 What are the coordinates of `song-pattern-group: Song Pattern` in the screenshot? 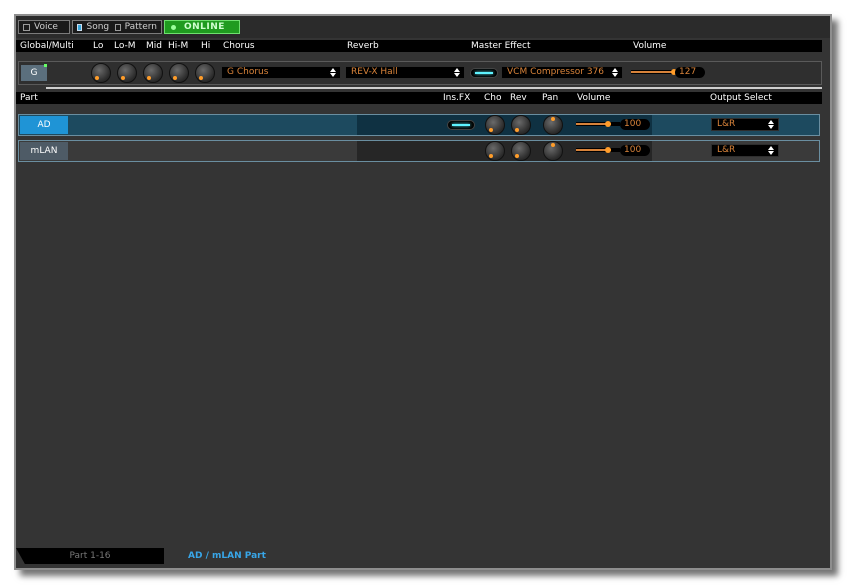 It's located at (117, 27).